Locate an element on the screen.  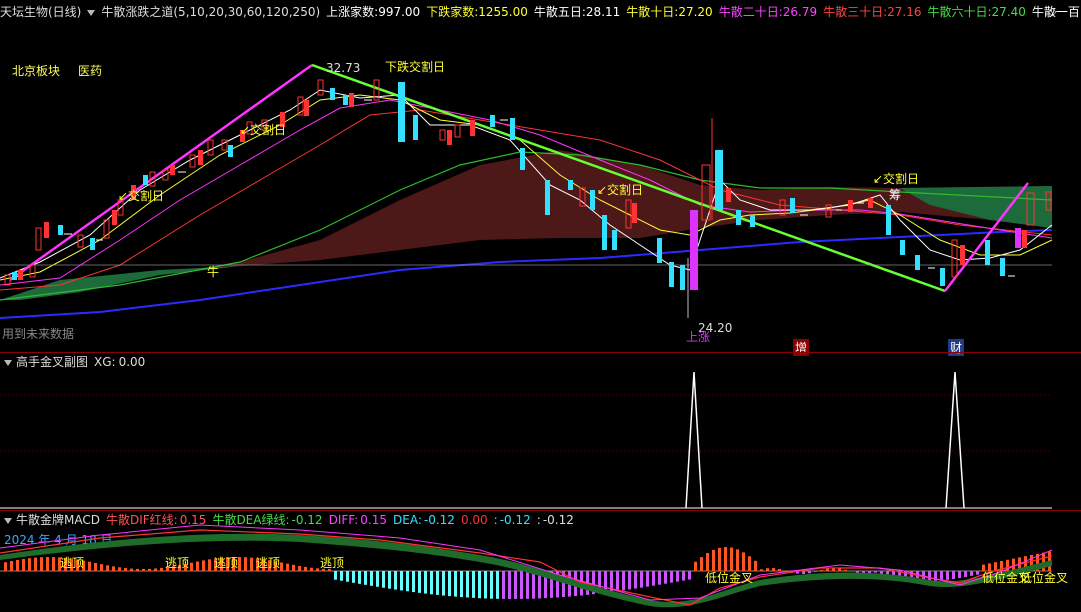
future-data-note: 用到未来数据 is located at coordinates (38, 334).